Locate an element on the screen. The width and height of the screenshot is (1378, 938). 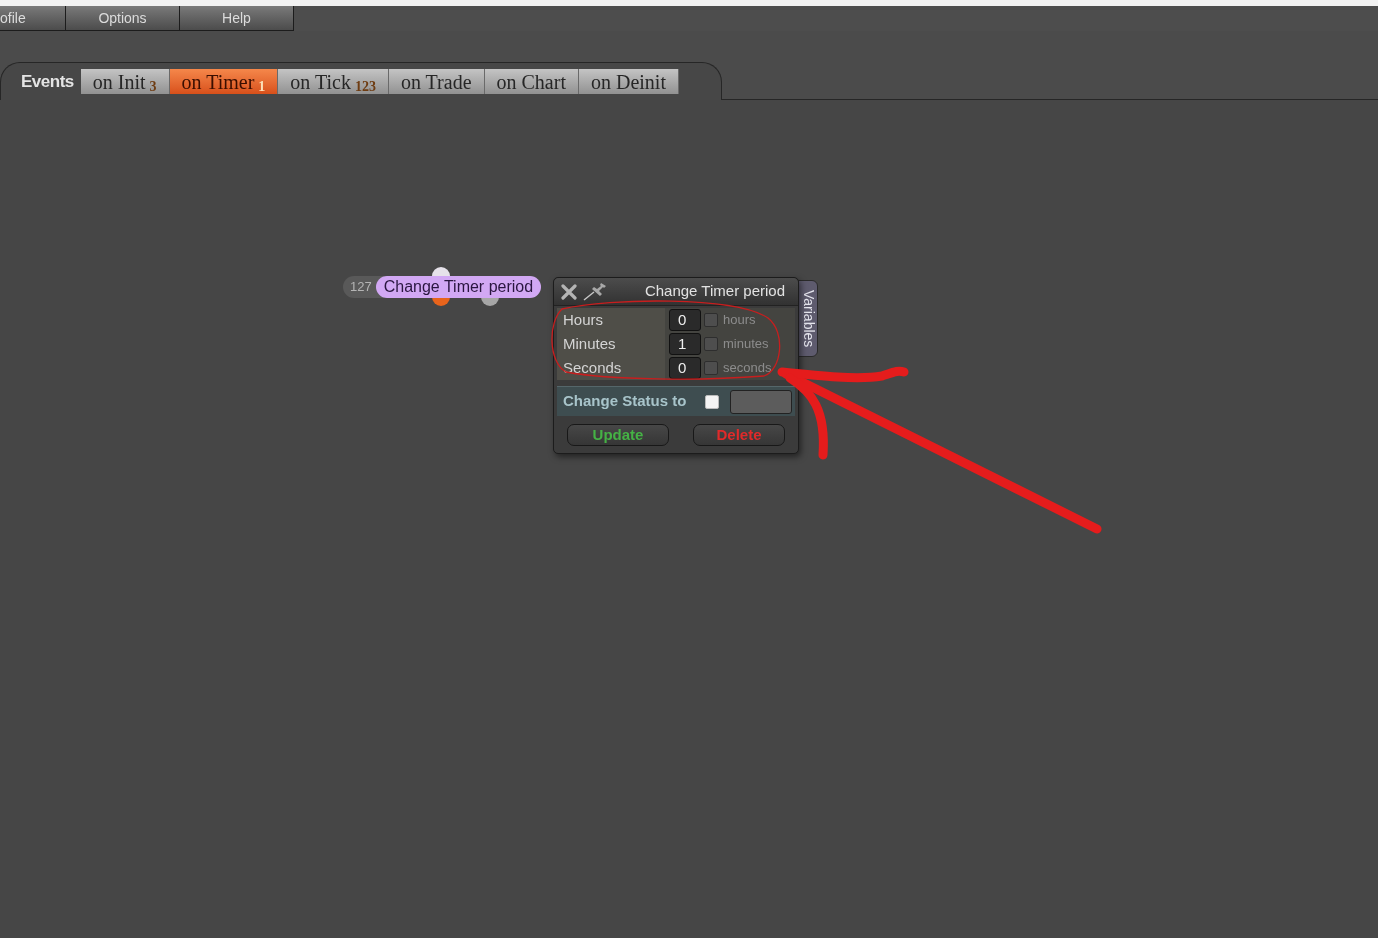
dialog-title: Change Timer period is located at coordinates (715, 291).